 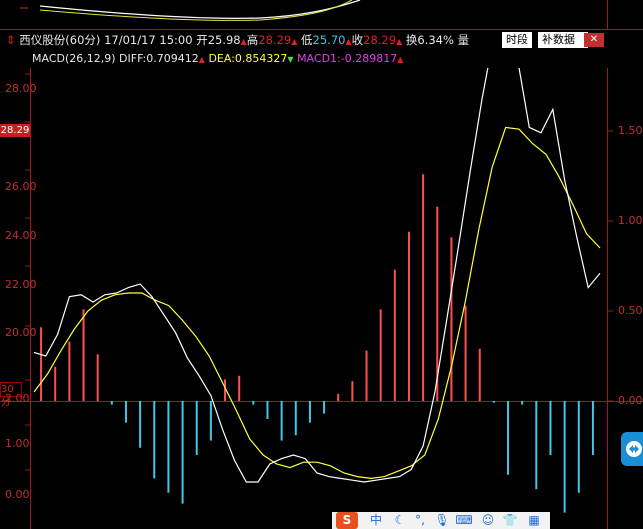 I want to click on chinese-mode-icon: 中, so click(x=376, y=520).